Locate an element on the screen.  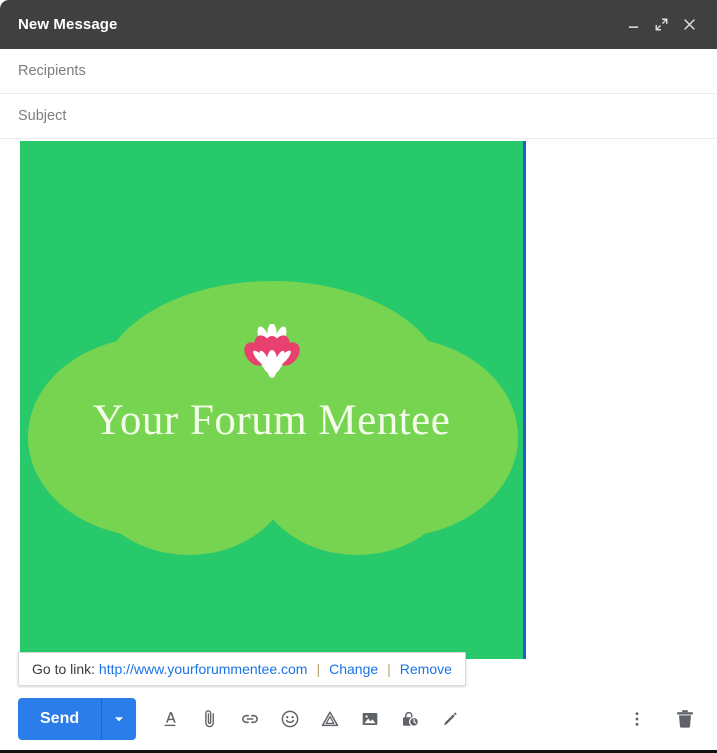
flower-icon is located at coordinates (271, 351).